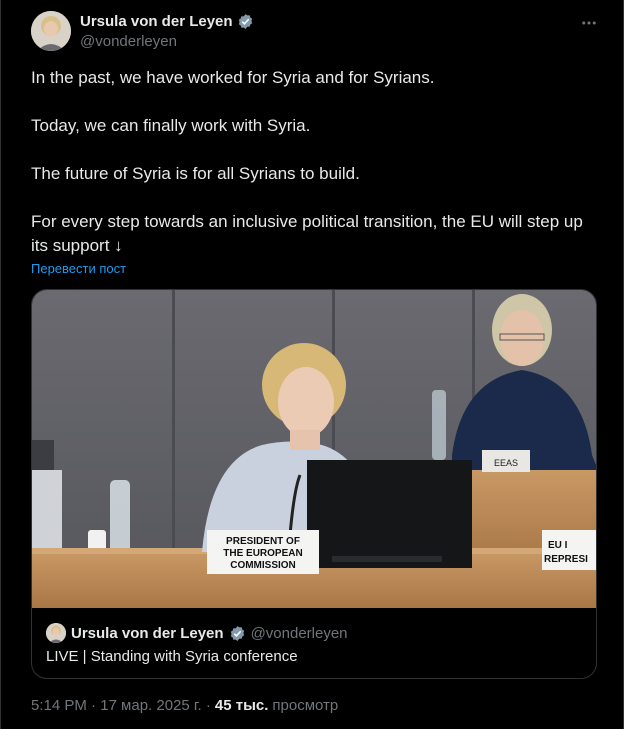  Describe the element at coordinates (172, 656) in the screenshot. I see `quoted-tweet-text: LIVE | Standing with Syria conference` at that location.